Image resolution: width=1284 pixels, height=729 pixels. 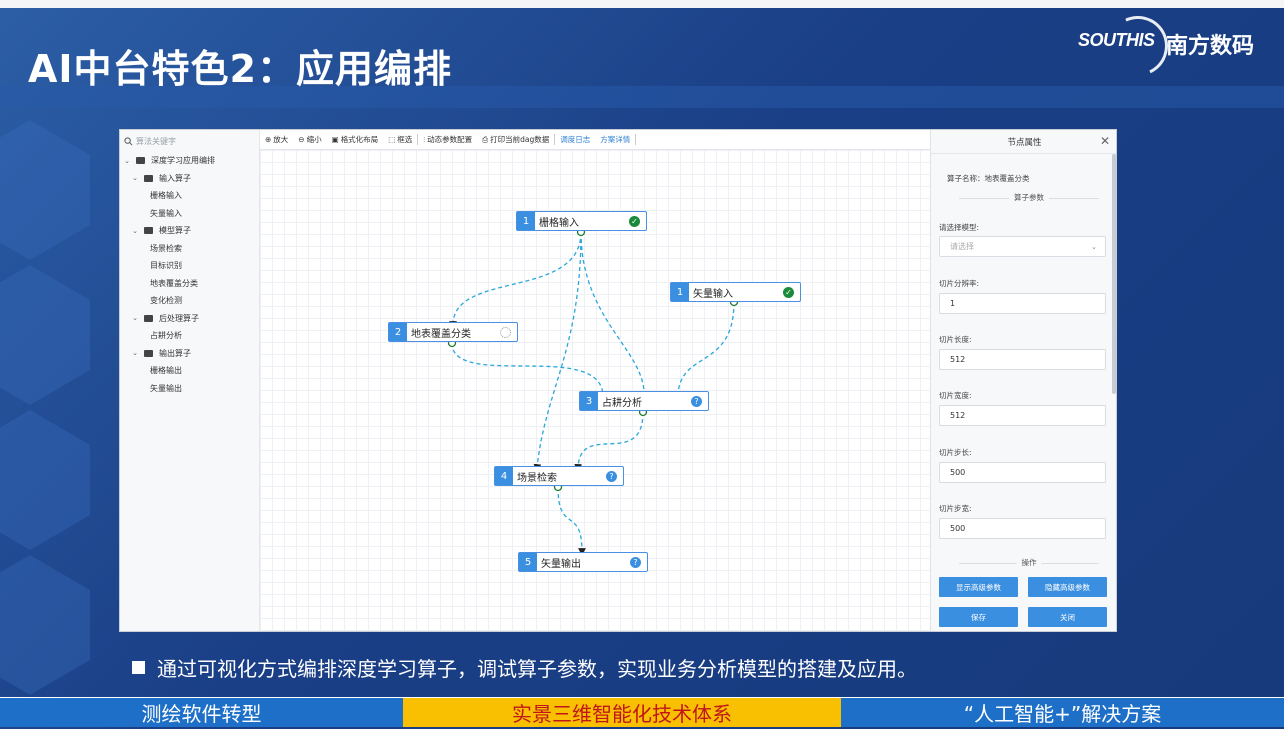 I want to click on node-number: 3, so click(x=589, y=401).